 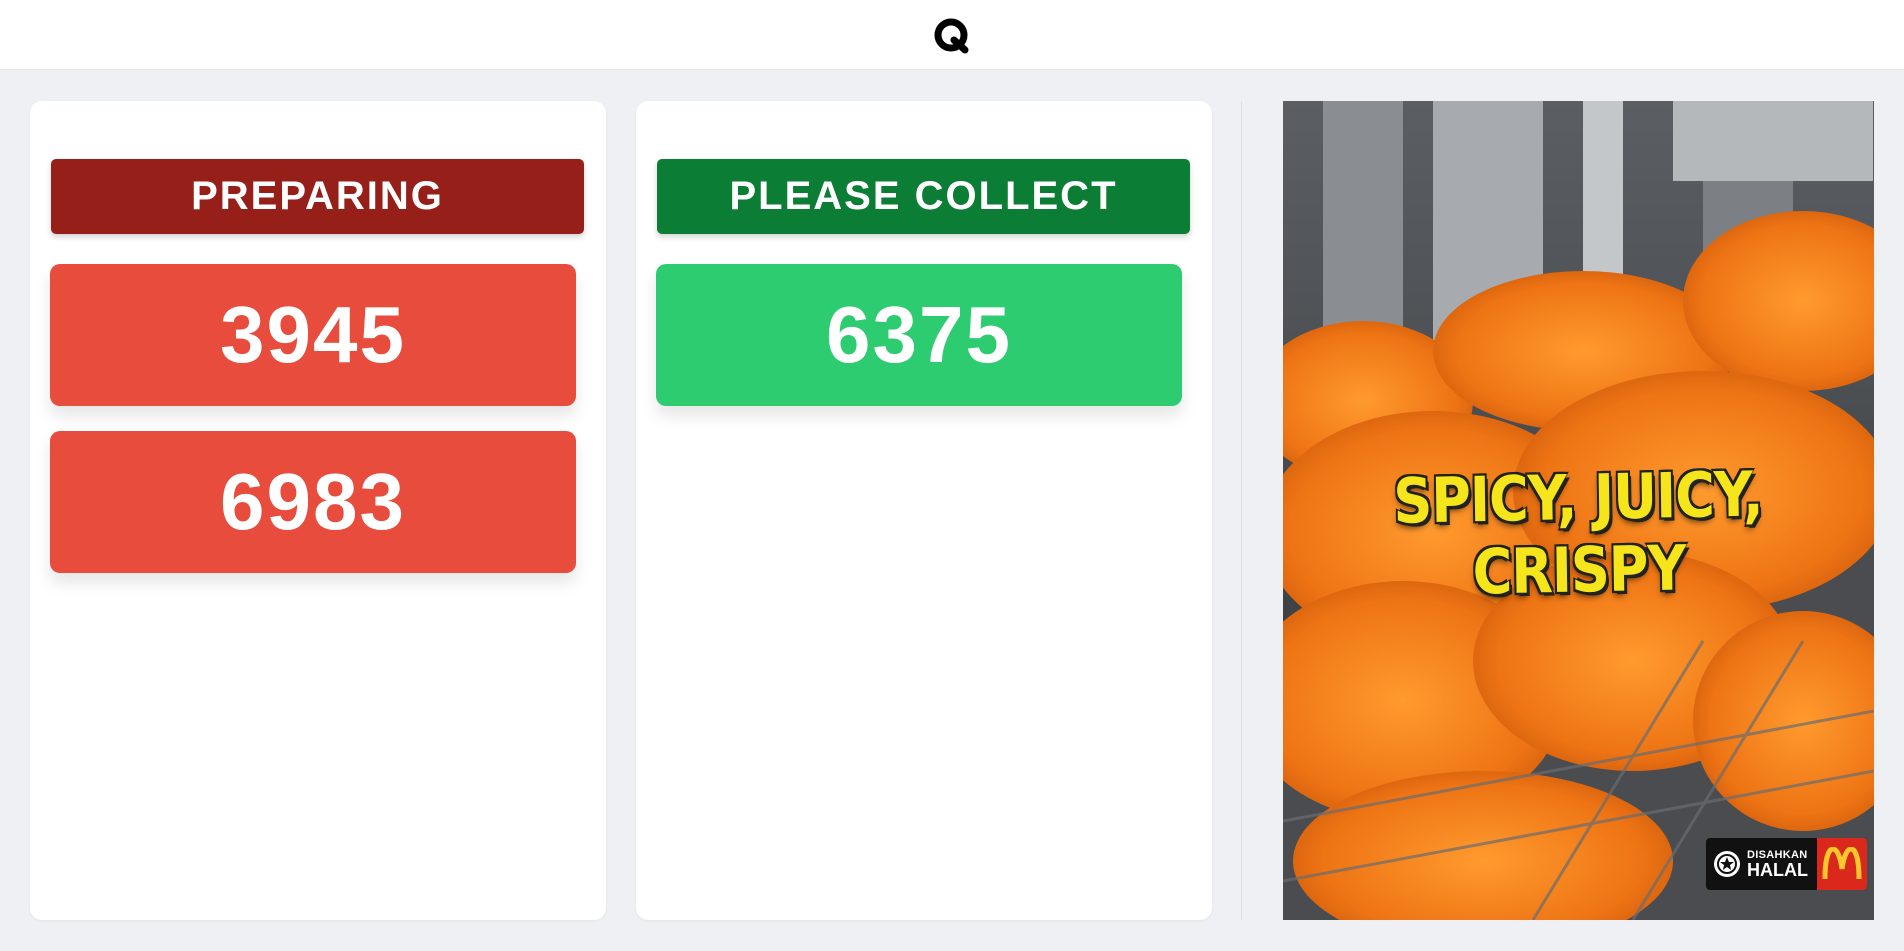 I want to click on order-number: 3945, so click(x=313, y=335).